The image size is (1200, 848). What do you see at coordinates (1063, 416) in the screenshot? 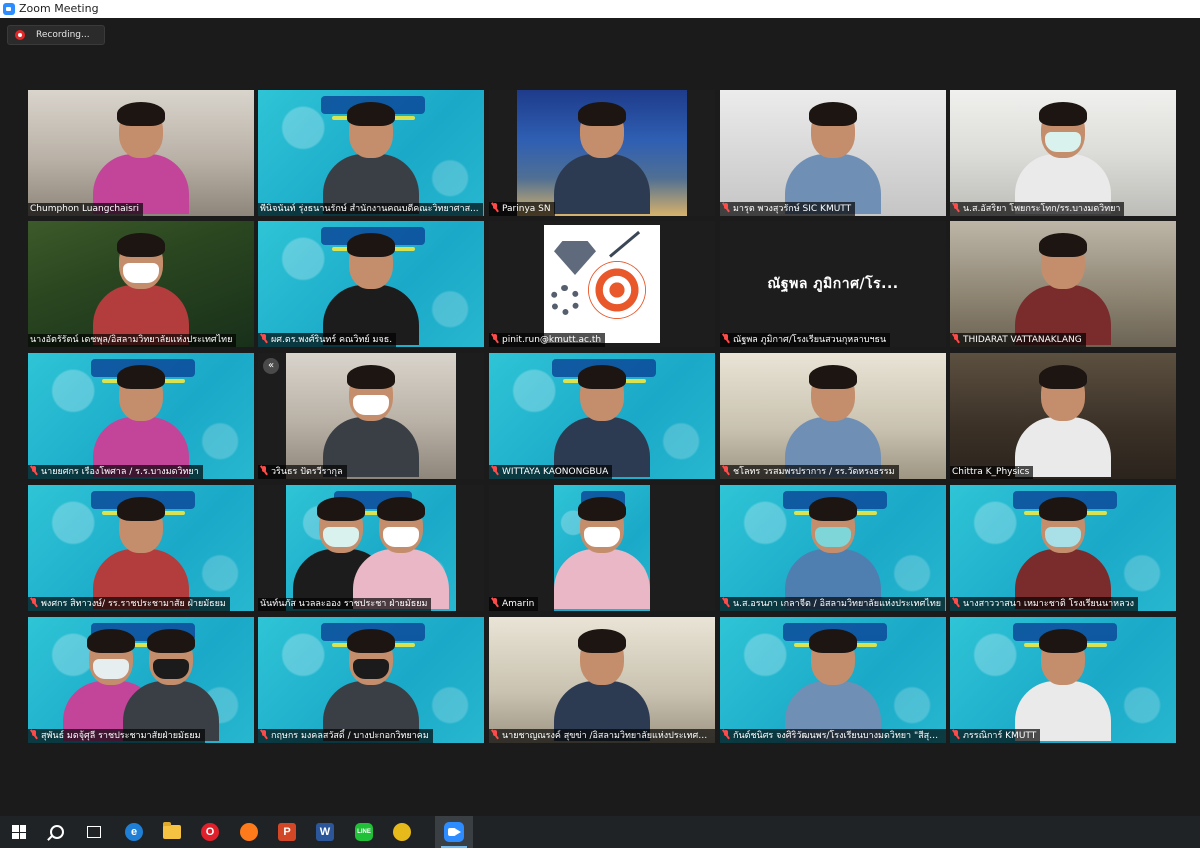
I see `participant-tile: Chittra K_Physics` at bounding box center [1063, 416].